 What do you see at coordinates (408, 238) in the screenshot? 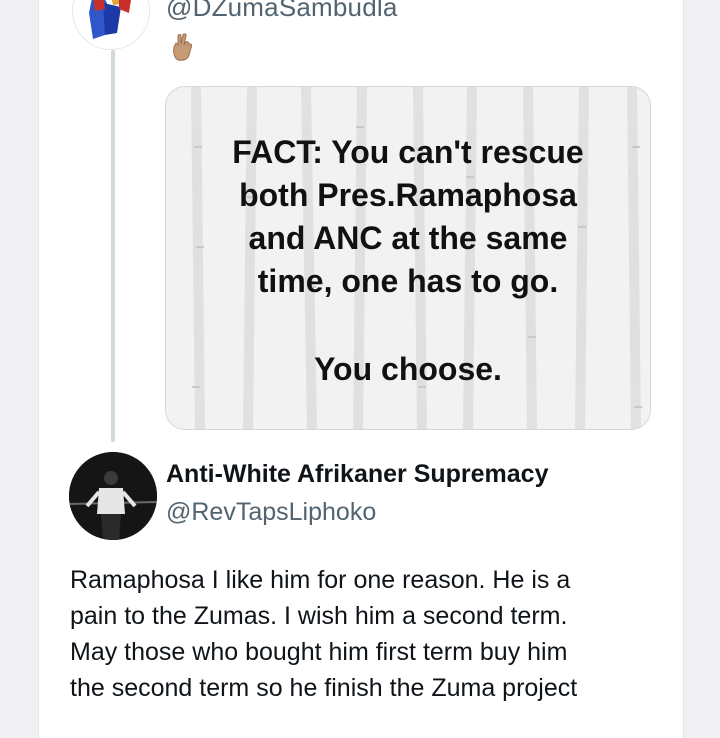
I see `media-text-line: and ANC at the same` at bounding box center [408, 238].